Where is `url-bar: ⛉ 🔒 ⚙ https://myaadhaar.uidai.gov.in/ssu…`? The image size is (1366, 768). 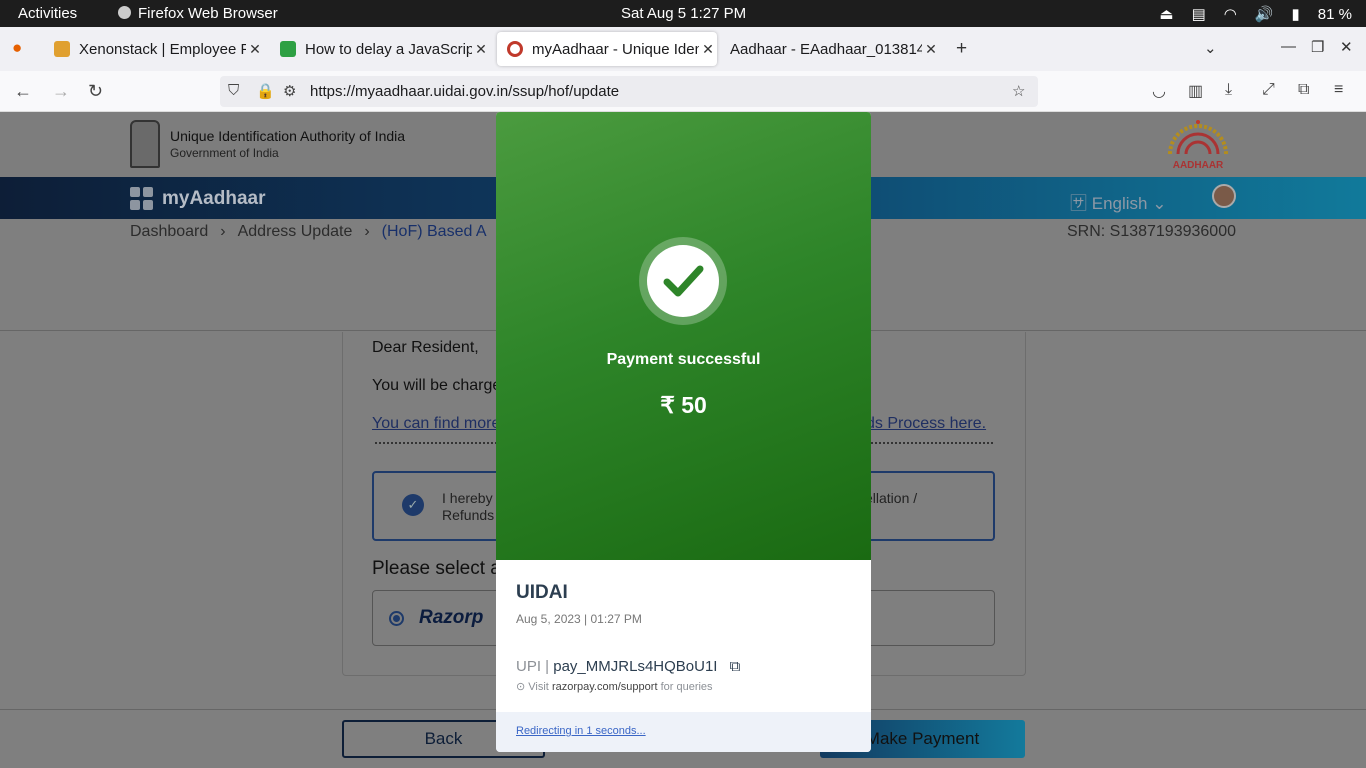
url-bar: ⛉ 🔒 ⚙ https://myaadhaar.uidai.gov.in/ssu… is located at coordinates (629, 91).